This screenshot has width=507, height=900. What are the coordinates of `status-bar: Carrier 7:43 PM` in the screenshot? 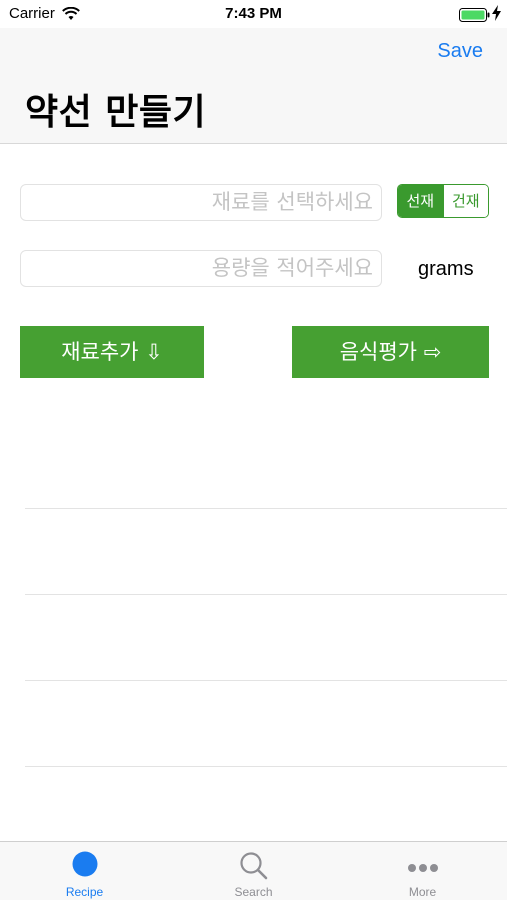 It's located at (253, 14).